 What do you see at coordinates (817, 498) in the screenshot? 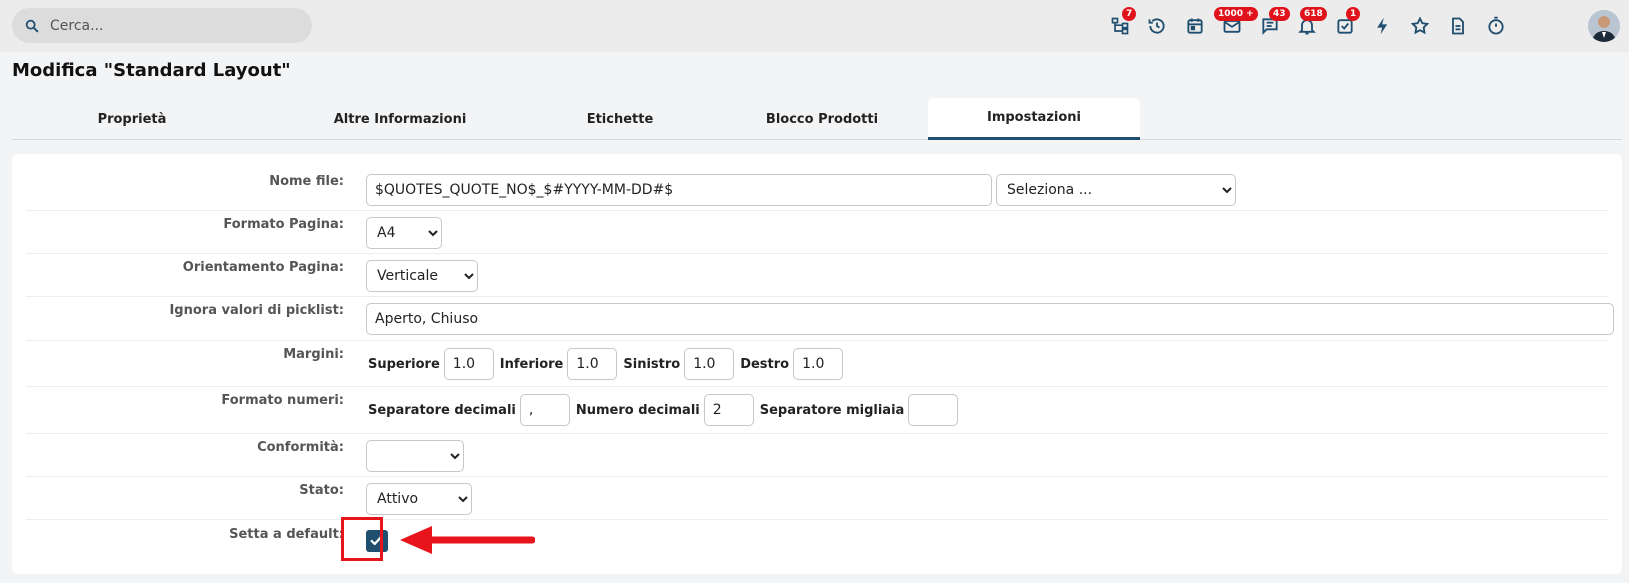
I see `row-stato: Stato: Attivo` at bounding box center [817, 498].